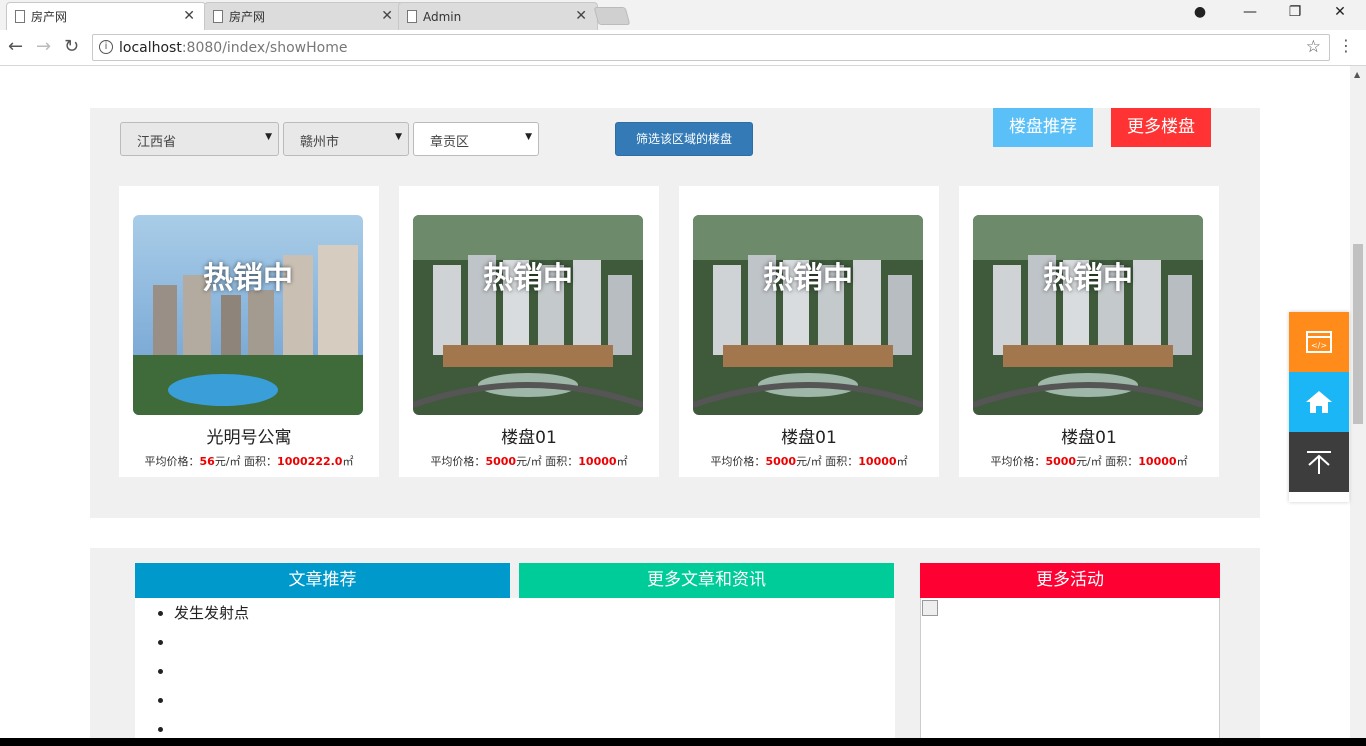 Image resolution: width=1366 pixels, height=746 pixels. I want to click on scrollbar: ▲, so click(1358, 406).